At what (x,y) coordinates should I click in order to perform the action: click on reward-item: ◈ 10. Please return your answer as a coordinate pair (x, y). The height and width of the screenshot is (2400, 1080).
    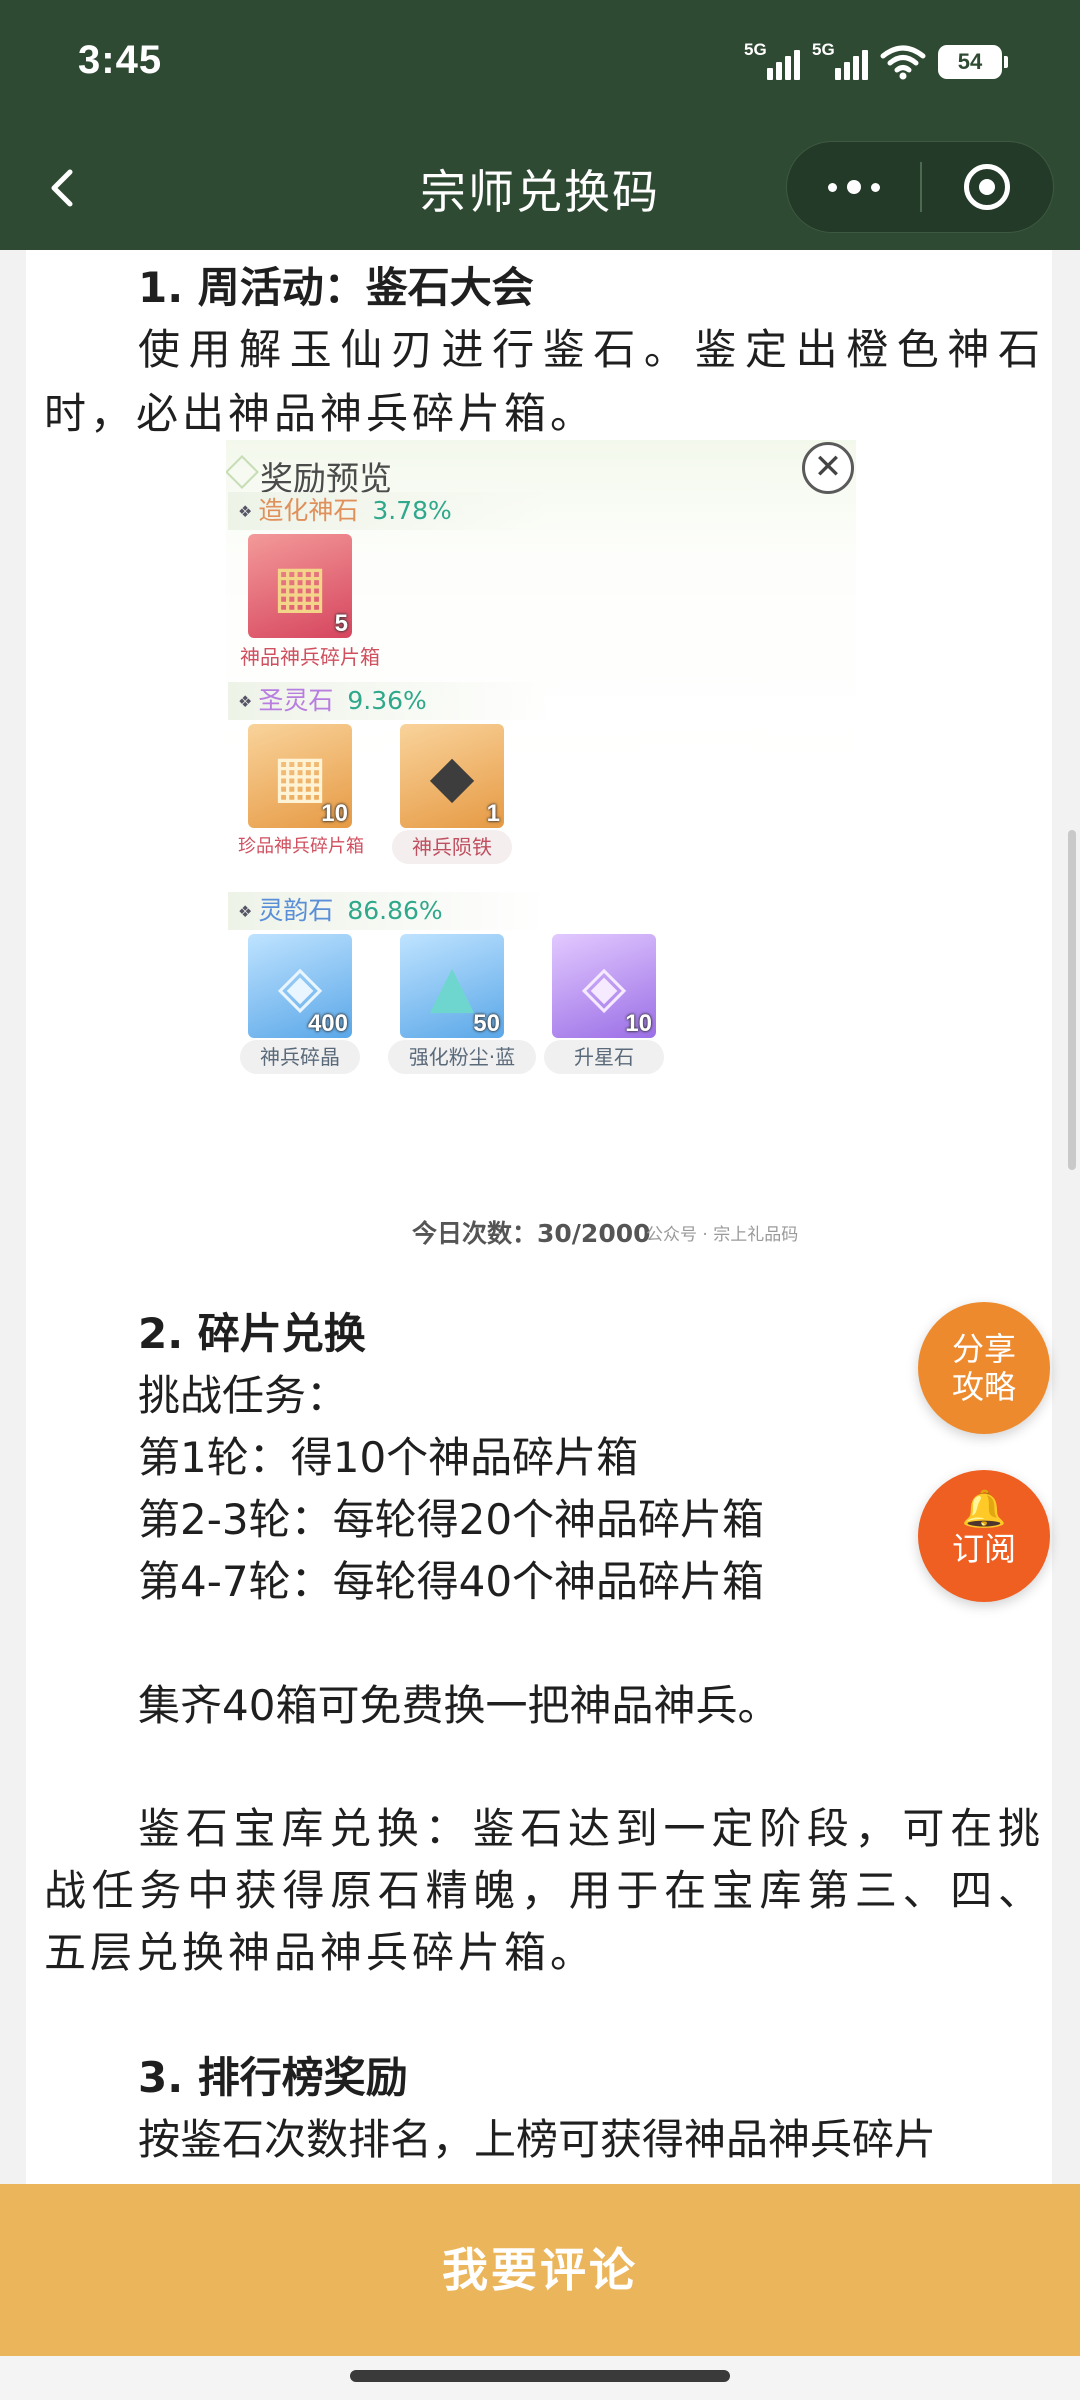
    Looking at the image, I should click on (604, 986).